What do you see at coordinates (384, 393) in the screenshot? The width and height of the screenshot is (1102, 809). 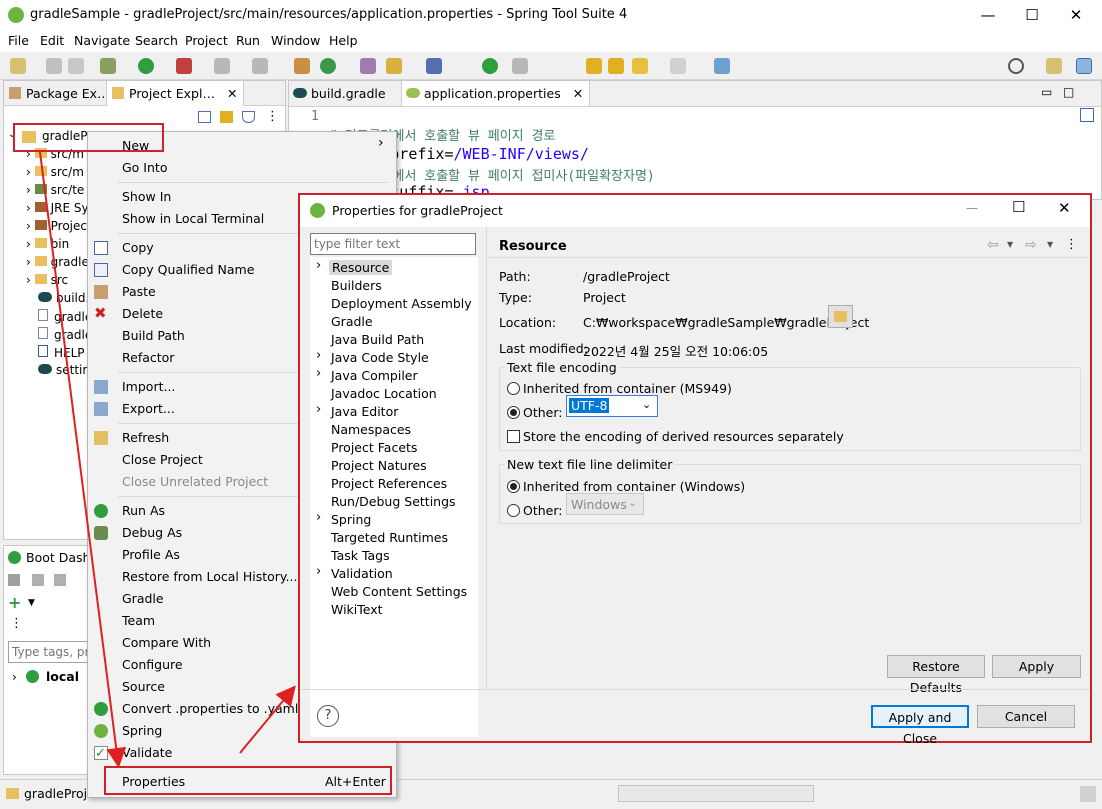 I see `nav-javadoc-location: Javadoc Location` at bounding box center [384, 393].